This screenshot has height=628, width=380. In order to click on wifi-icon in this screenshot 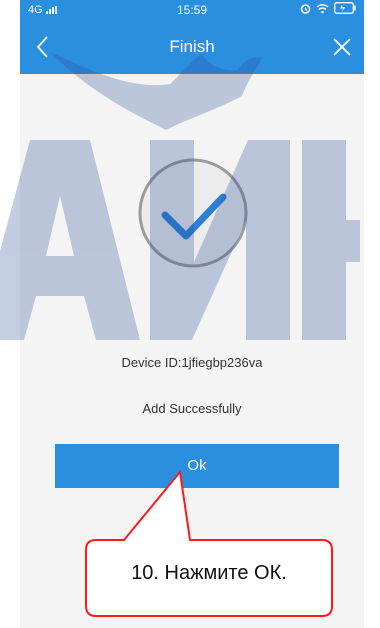, I will do `click(322, 10)`.